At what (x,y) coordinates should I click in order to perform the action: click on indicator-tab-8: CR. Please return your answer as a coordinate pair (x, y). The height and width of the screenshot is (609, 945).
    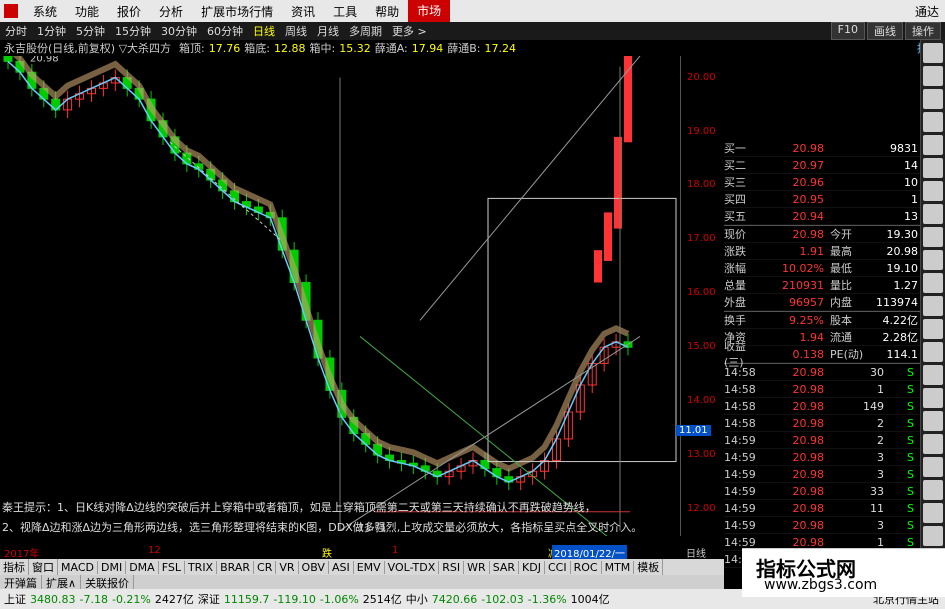
    Looking at the image, I should click on (265, 567).